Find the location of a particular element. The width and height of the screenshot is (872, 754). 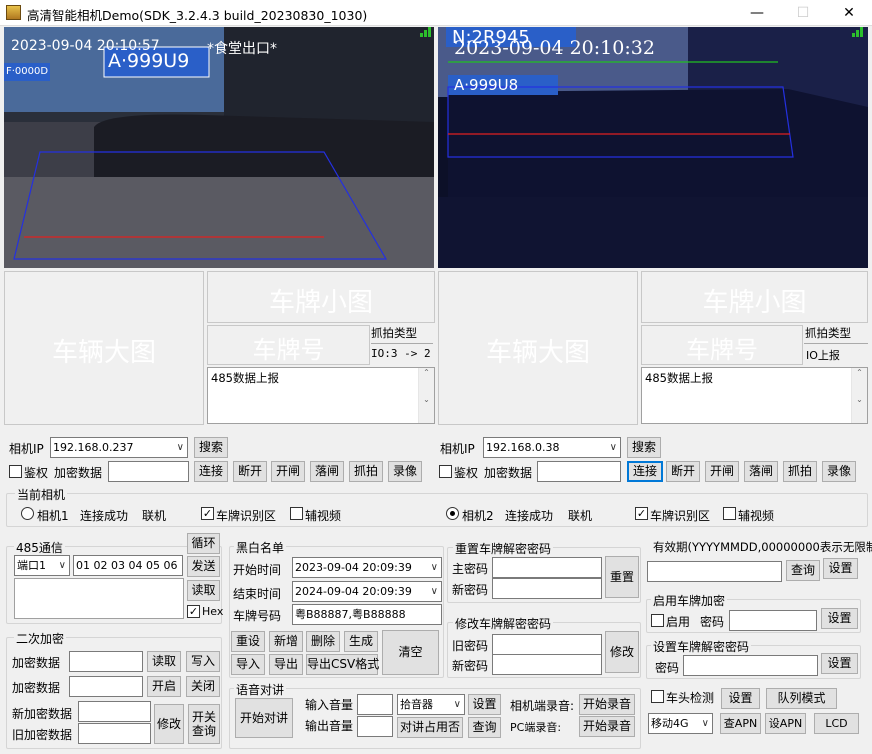

pc-start-rec-button: 开始录音 is located at coordinates (607, 726).